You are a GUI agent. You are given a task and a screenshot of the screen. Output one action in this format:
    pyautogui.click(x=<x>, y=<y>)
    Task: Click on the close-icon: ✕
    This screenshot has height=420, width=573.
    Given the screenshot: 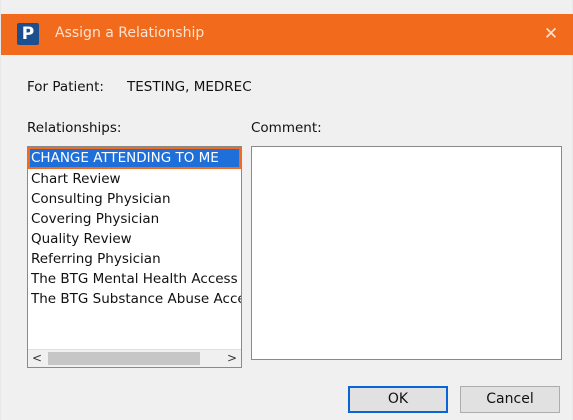 What is the action you would take?
    pyautogui.click(x=551, y=34)
    